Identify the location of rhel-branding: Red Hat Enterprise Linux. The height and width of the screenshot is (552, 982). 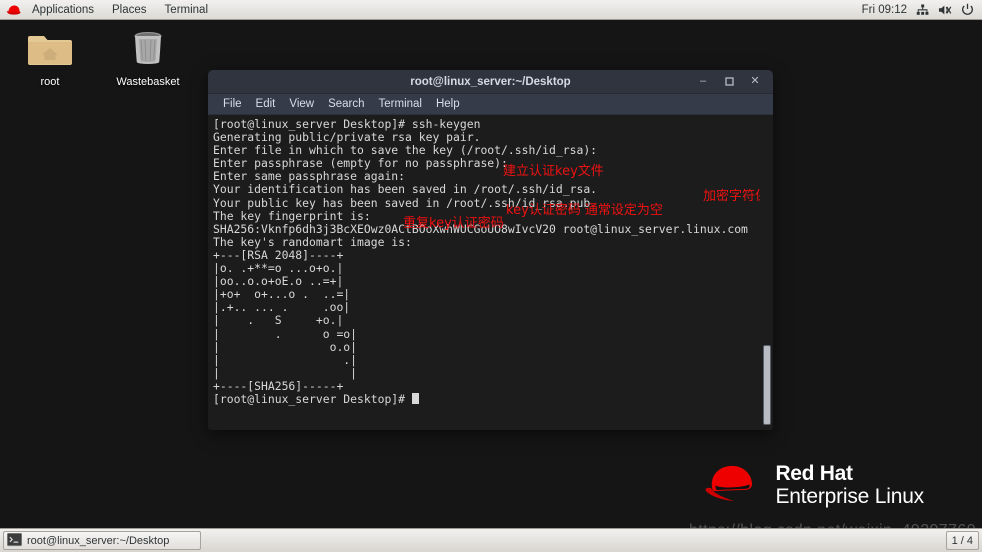
(812, 485).